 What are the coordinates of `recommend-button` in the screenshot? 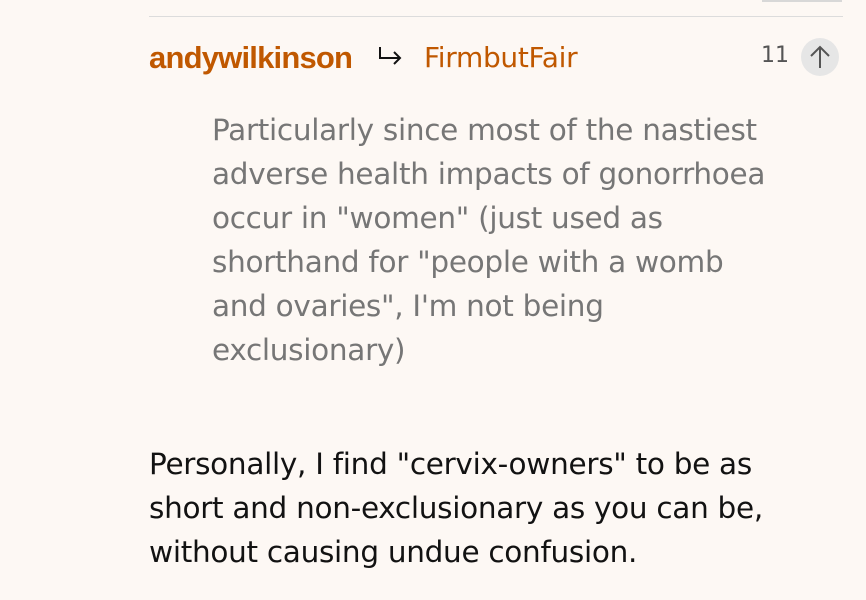 It's located at (820, 57).